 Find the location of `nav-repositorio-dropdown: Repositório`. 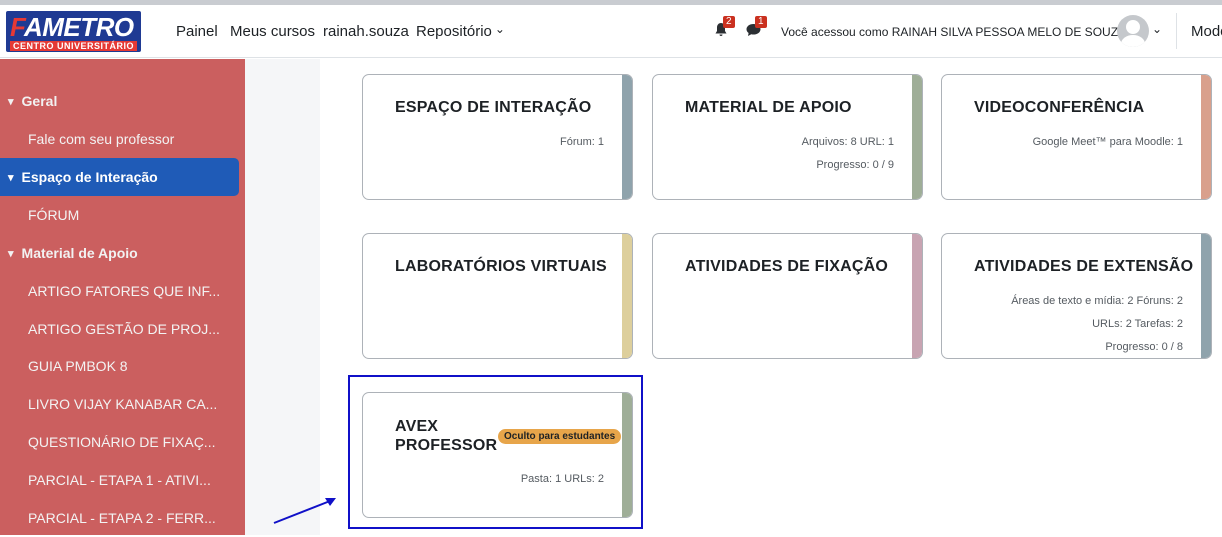

nav-repositorio-dropdown: Repositório is located at coordinates (460, 31).